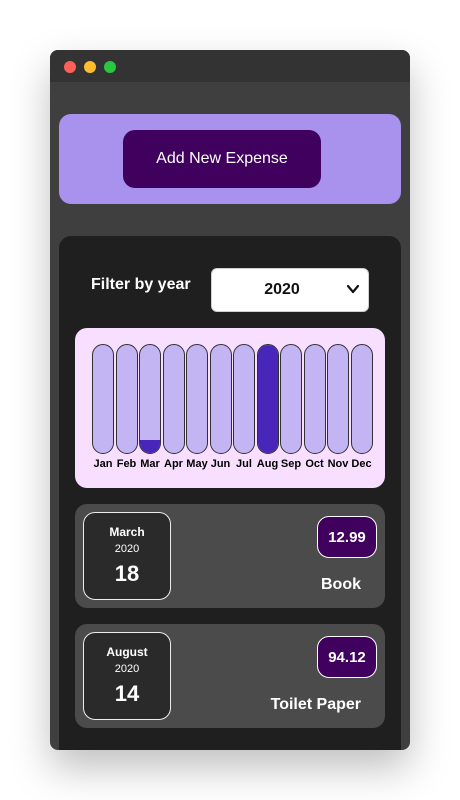 The image size is (460, 800). I want to click on chart-bar-feb: Feb, so click(126, 410).